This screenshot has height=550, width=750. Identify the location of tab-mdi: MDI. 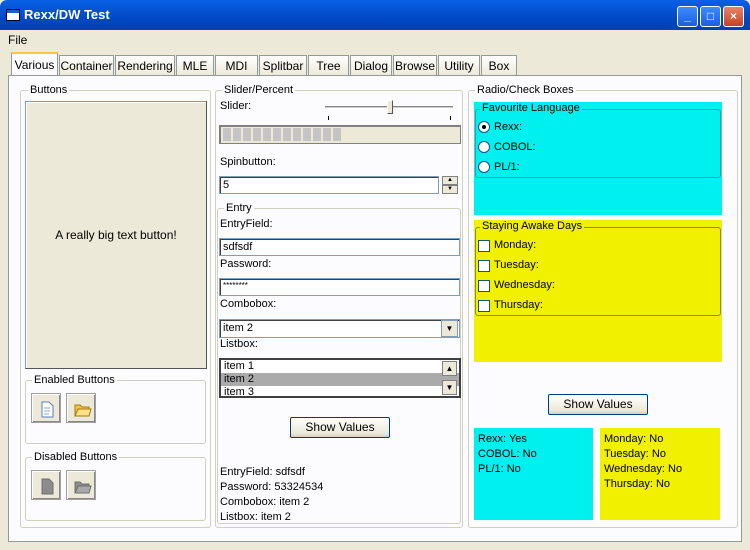
(236, 65).